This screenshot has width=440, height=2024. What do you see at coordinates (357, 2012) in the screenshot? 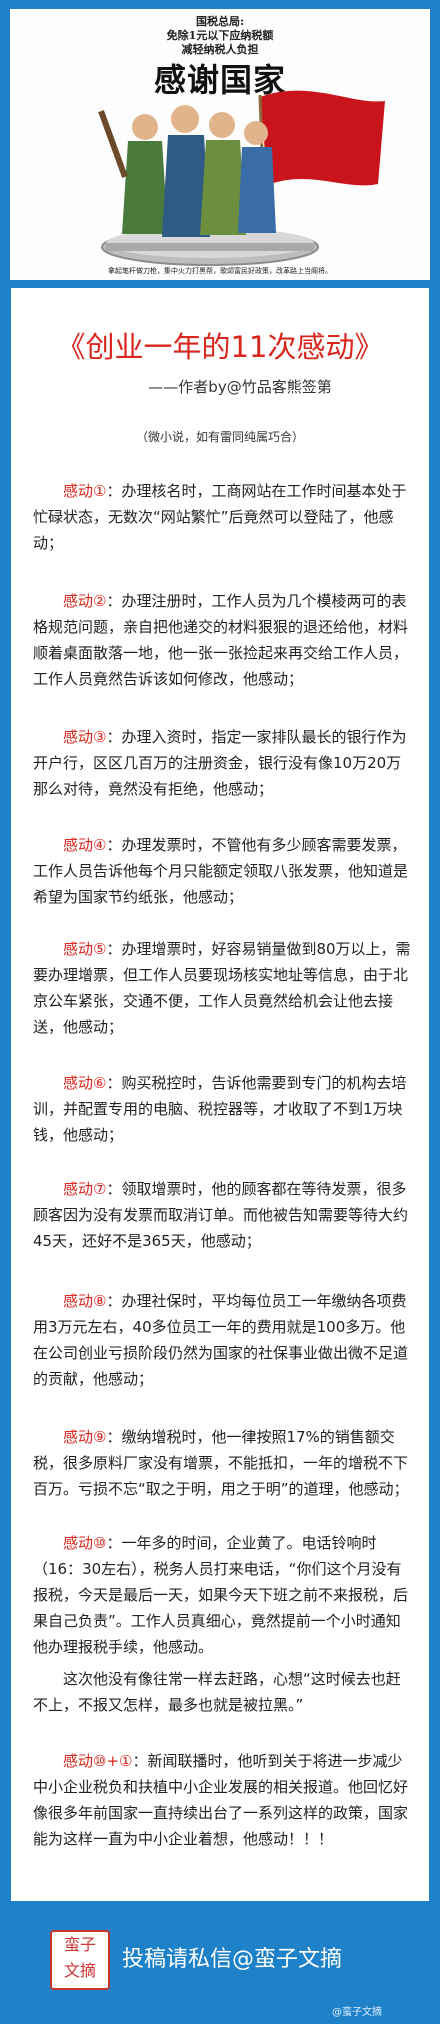
I see `watermark: @蛮子文摘` at bounding box center [357, 2012].